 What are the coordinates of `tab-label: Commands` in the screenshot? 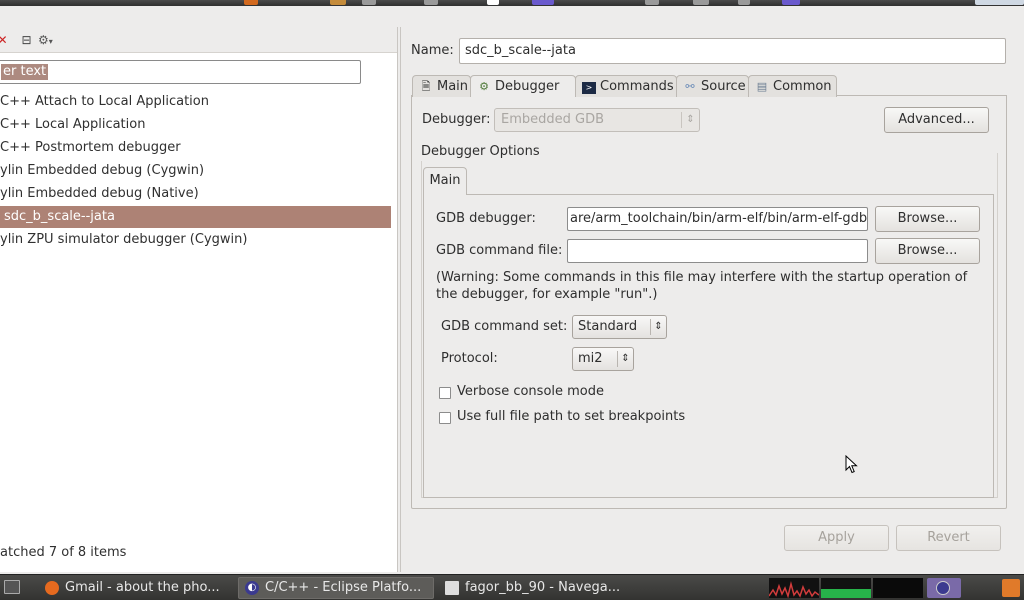 It's located at (637, 86).